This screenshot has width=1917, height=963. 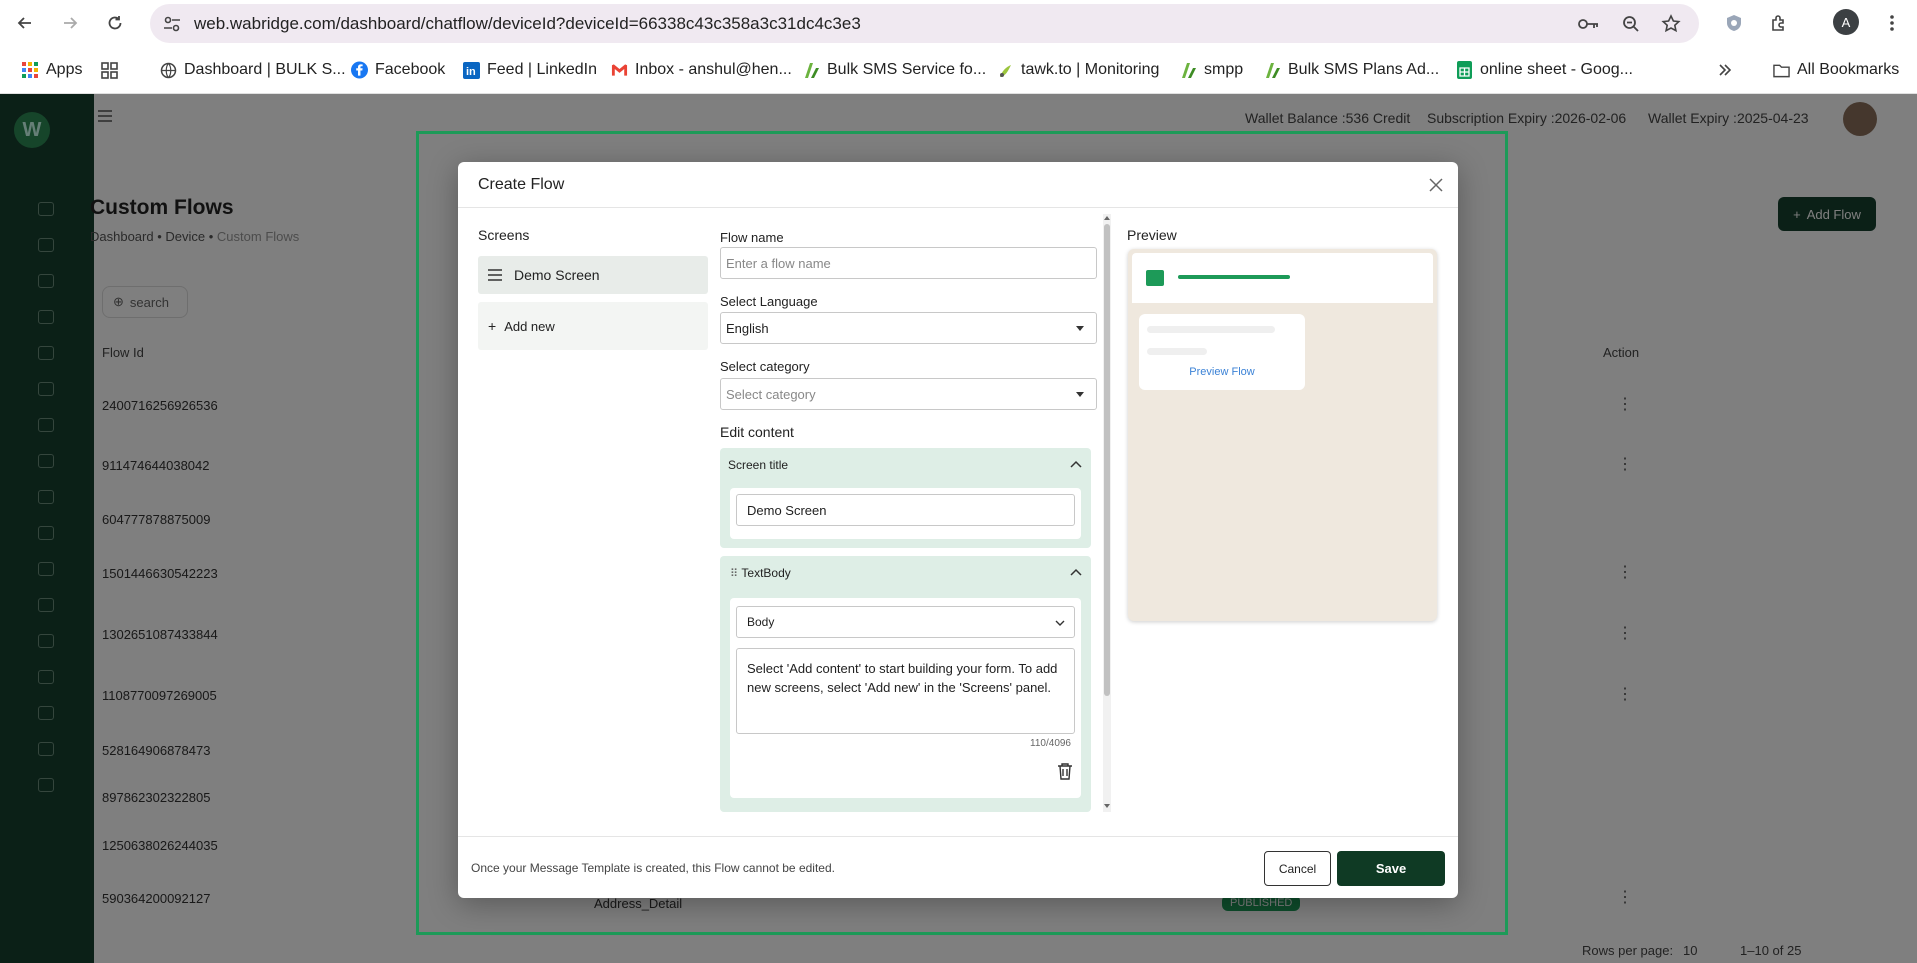 What do you see at coordinates (1589, 24) in the screenshot?
I see `password-key-icon` at bounding box center [1589, 24].